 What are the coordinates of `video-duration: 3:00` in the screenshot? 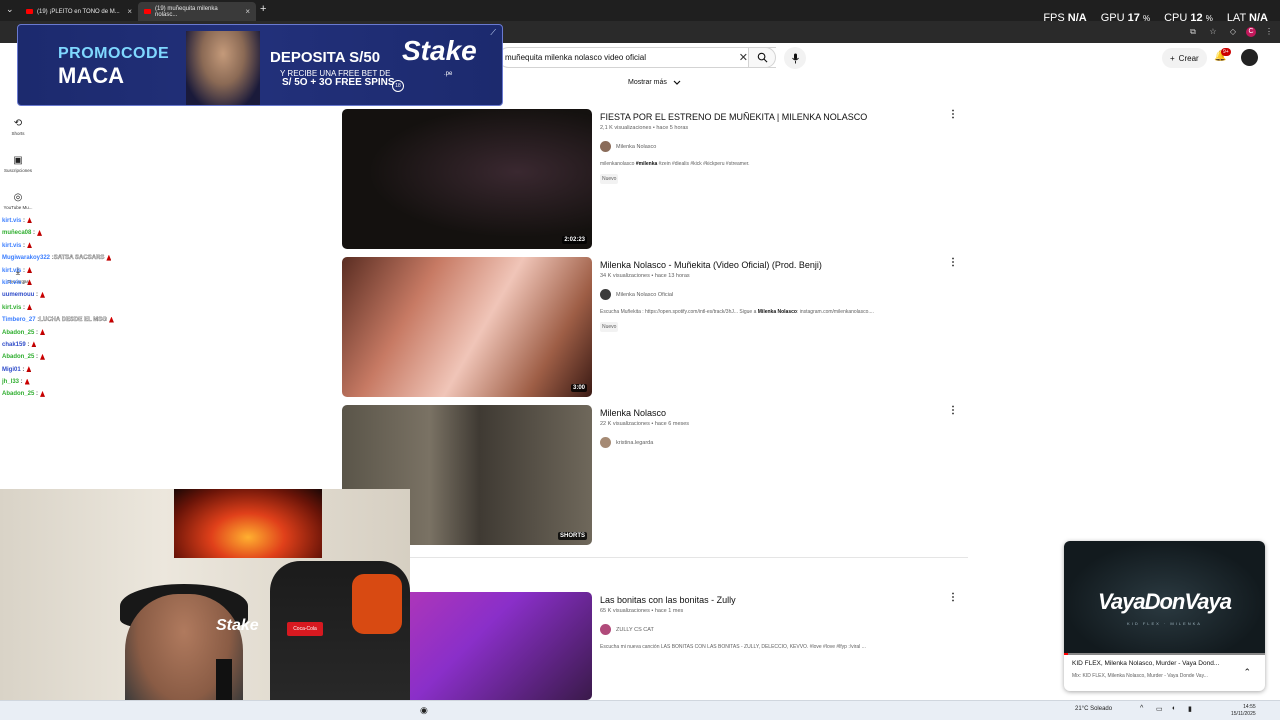 It's located at (578, 388).